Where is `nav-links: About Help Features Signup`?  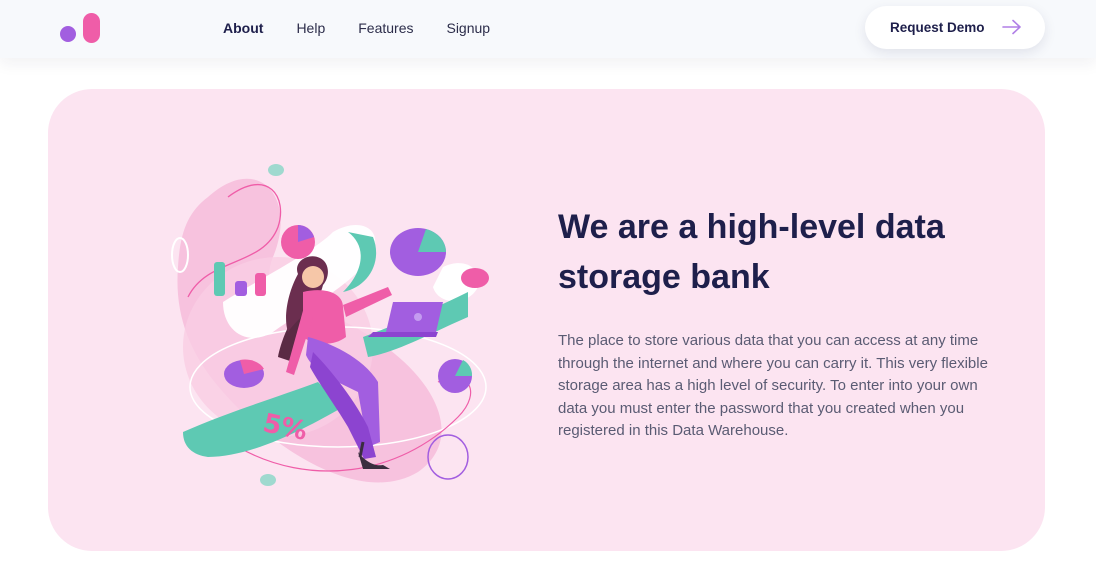 nav-links: About Help Features Signup is located at coordinates (373, 28).